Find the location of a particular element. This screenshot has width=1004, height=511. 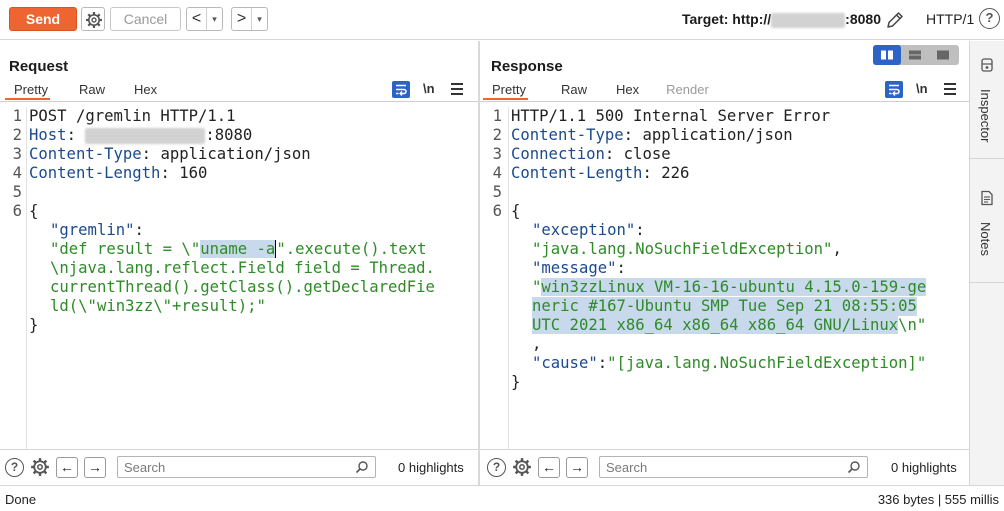

inspector-label: Inspector is located at coordinates (985, 116).